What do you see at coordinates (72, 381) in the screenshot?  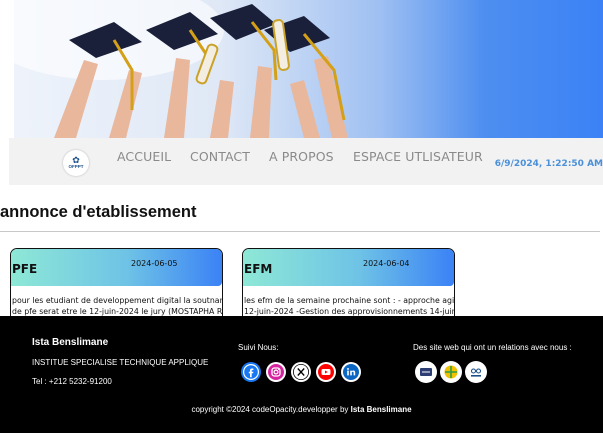 I see `footer-phone: Tel : +212 5232-91200` at bounding box center [72, 381].